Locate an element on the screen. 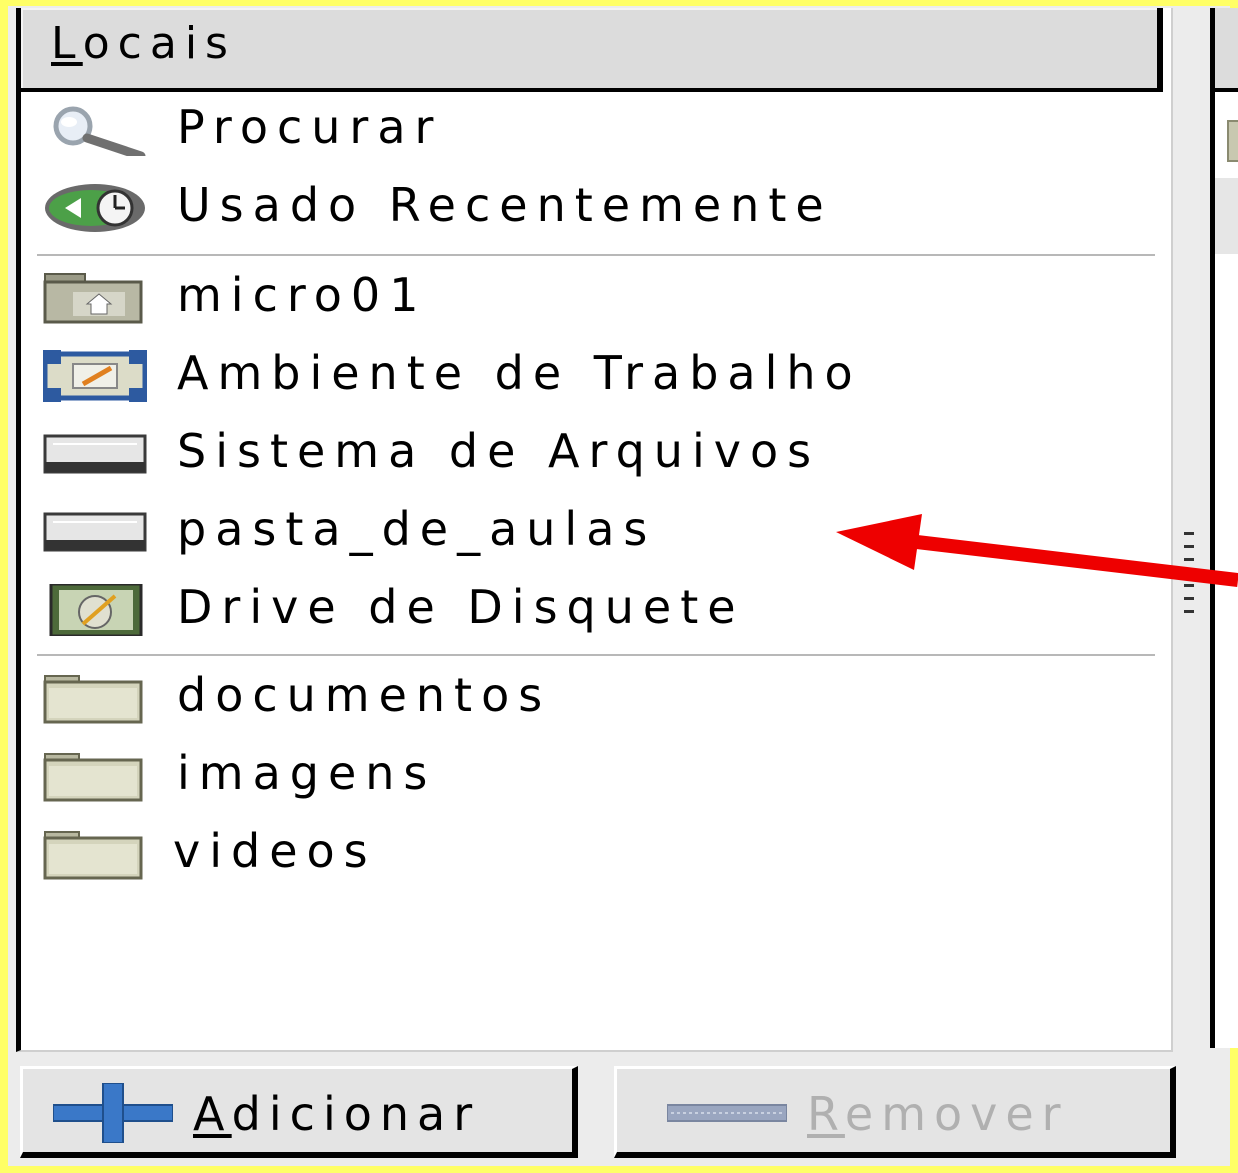 This screenshot has height=1173, width=1238. remove-button-rest: emover is located at coordinates (956, 1114).